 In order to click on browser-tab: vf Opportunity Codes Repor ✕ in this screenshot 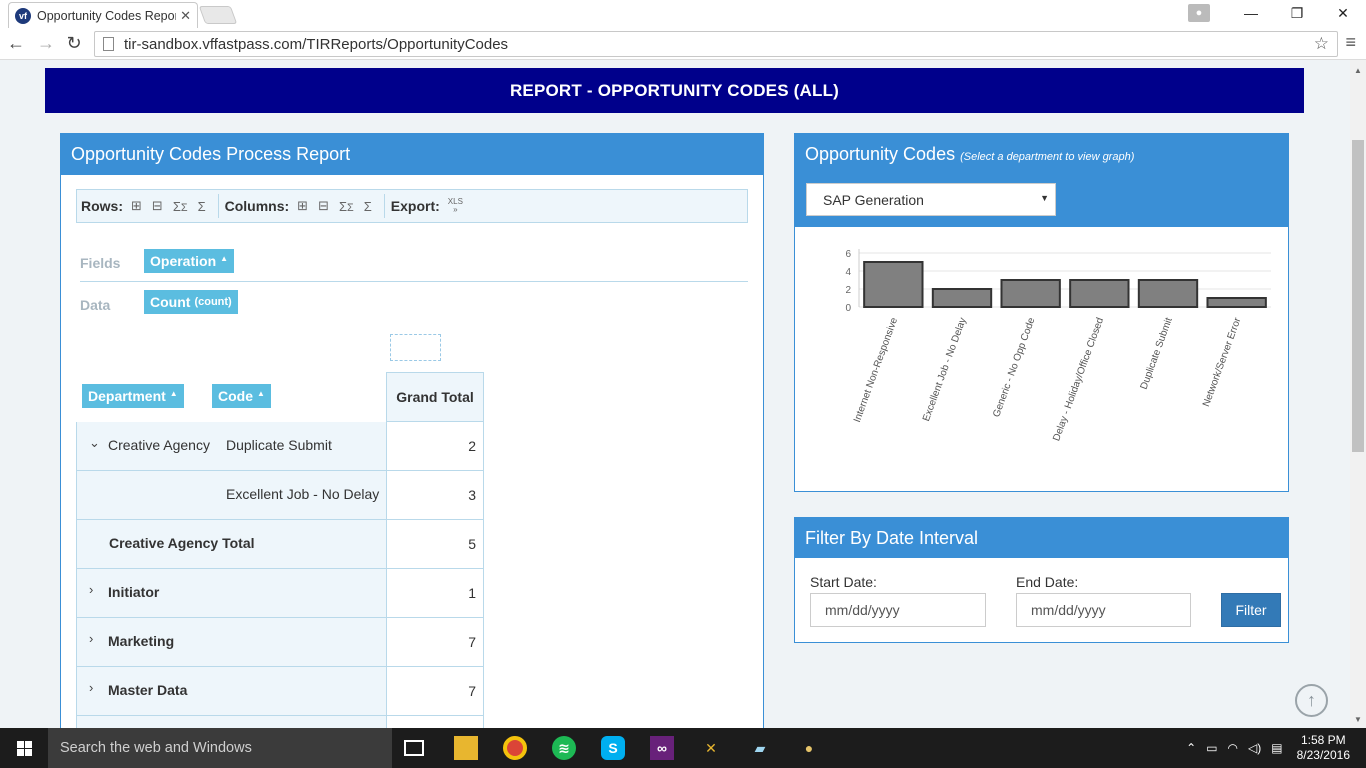, I will do `click(103, 15)`.